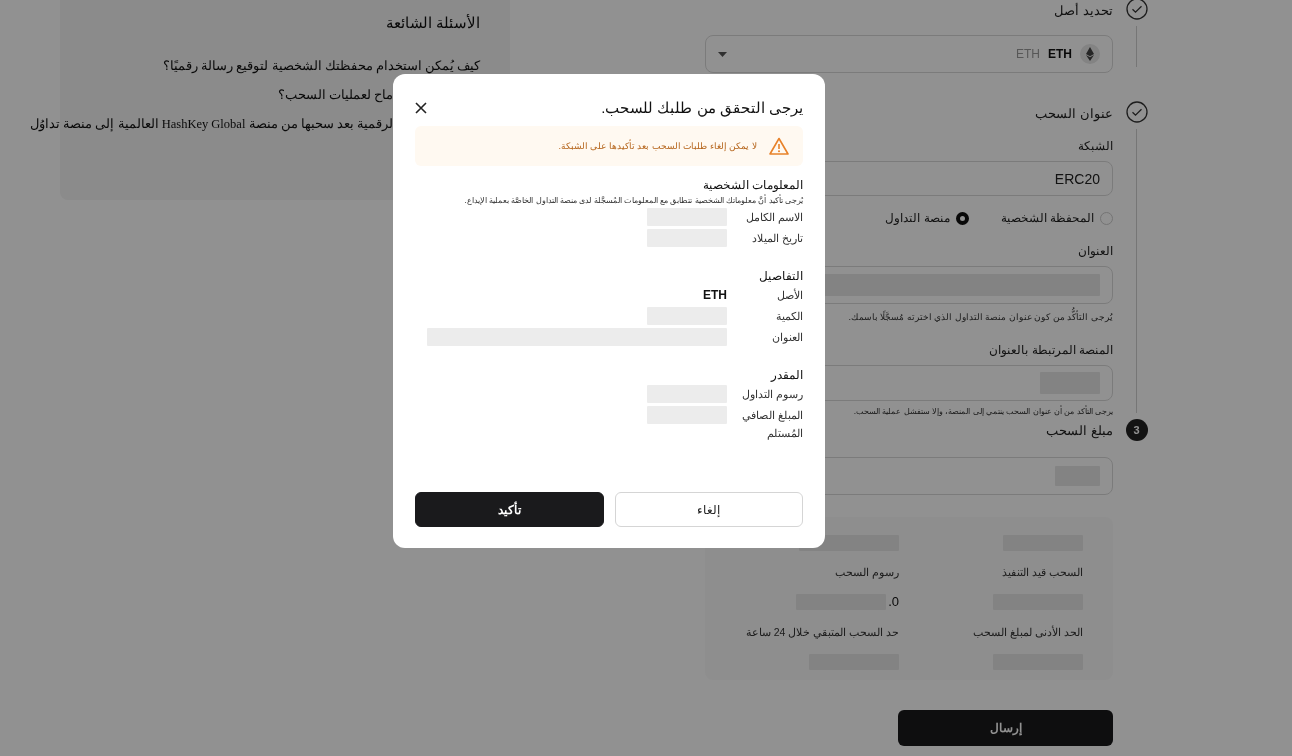 This screenshot has width=1292, height=756. What do you see at coordinates (1060, 54) in the screenshot?
I see `asset-name: ETH` at bounding box center [1060, 54].